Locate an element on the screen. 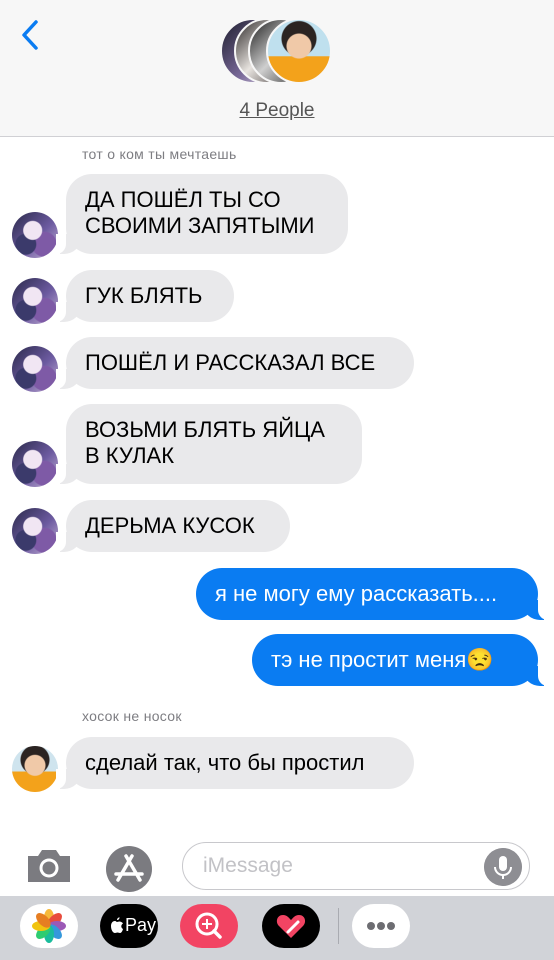  digital-touch-icon is located at coordinates (291, 926).